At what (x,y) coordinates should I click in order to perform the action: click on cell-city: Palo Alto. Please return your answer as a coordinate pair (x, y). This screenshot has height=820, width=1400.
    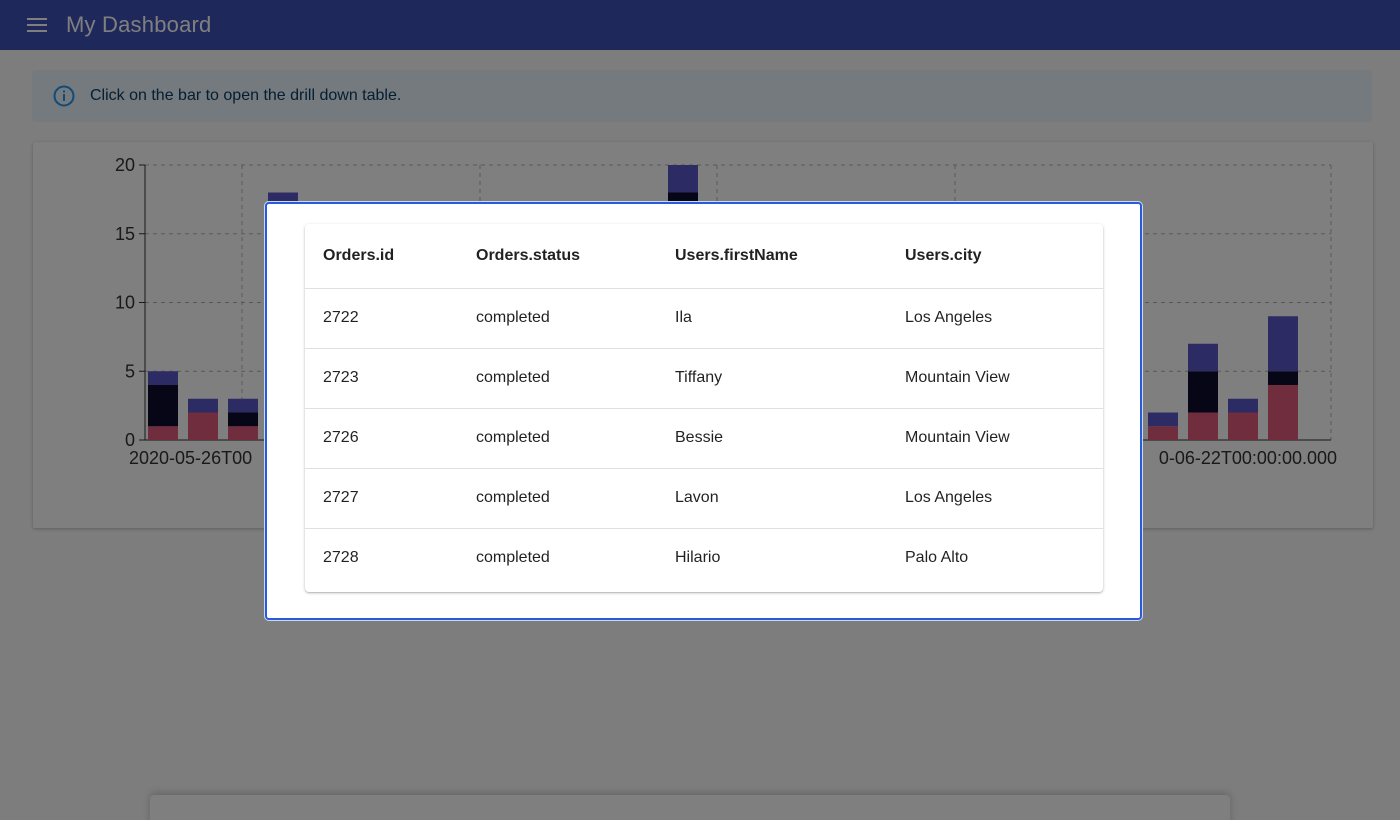
    Looking at the image, I should click on (937, 558).